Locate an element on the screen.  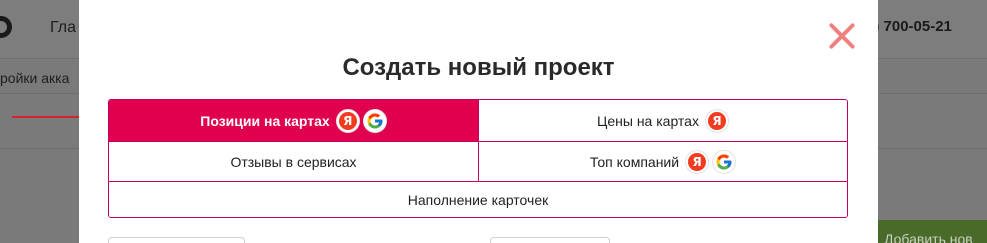
option-reviews: Отзывы в сервисах is located at coordinates (293, 161).